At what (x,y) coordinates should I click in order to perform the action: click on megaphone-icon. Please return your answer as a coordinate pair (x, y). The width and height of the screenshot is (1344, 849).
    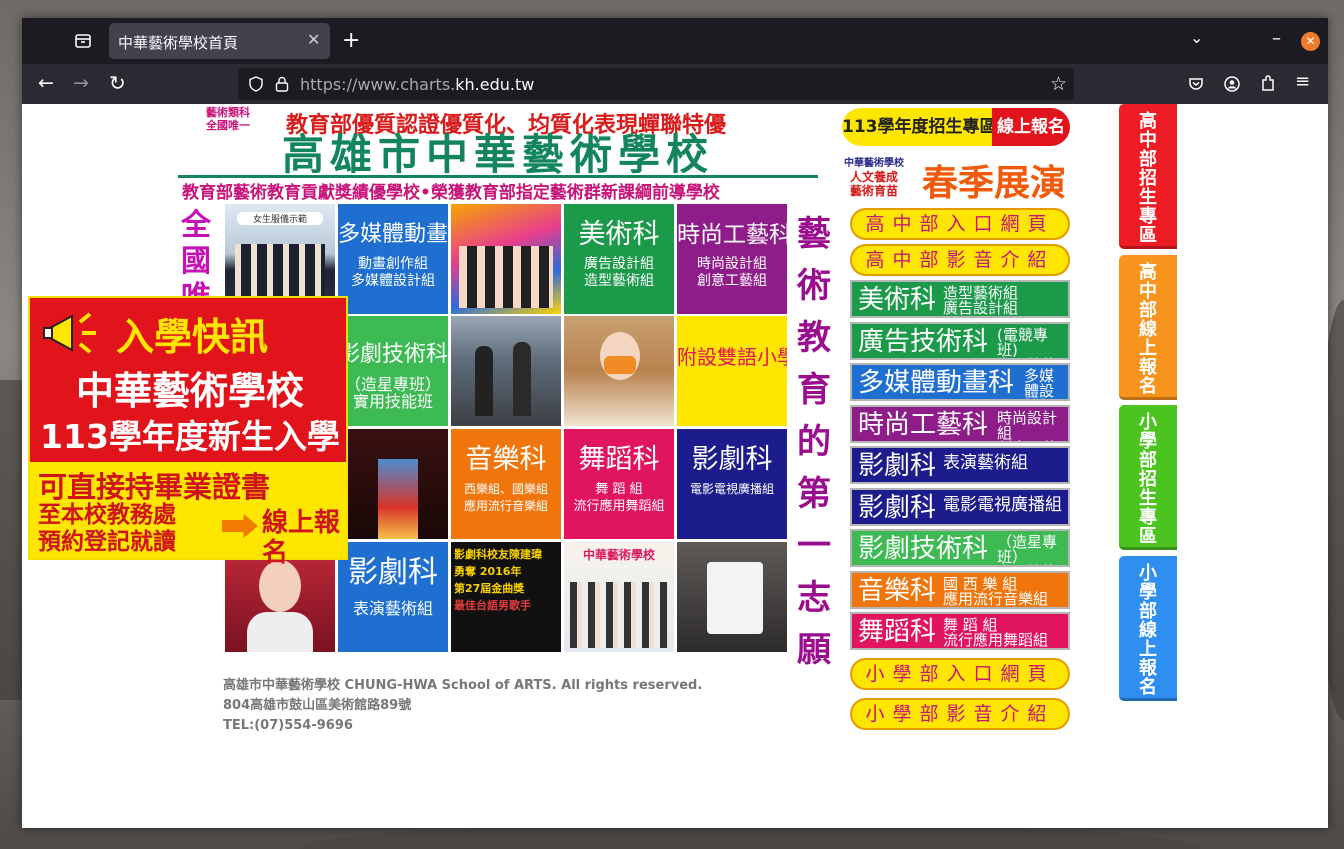
    Looking at the image, I should click on (69, 333).